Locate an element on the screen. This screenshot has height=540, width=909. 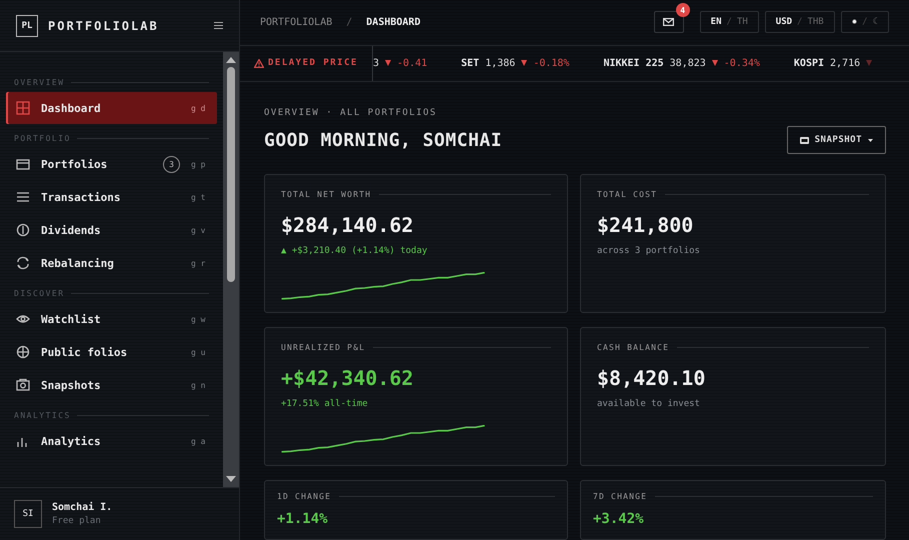
nav-item: Portfolios 3 g p is located at coordinates (111, 164).